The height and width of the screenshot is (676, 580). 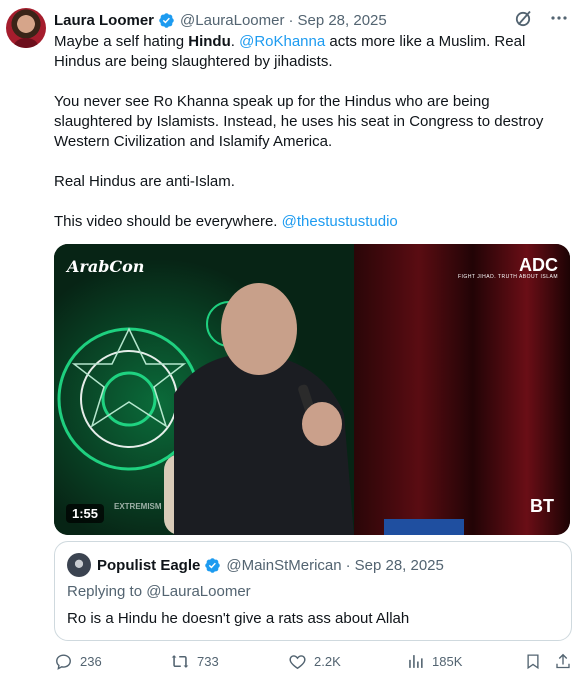 I want to click on views-count: 185K, so click(x=447, y=661).